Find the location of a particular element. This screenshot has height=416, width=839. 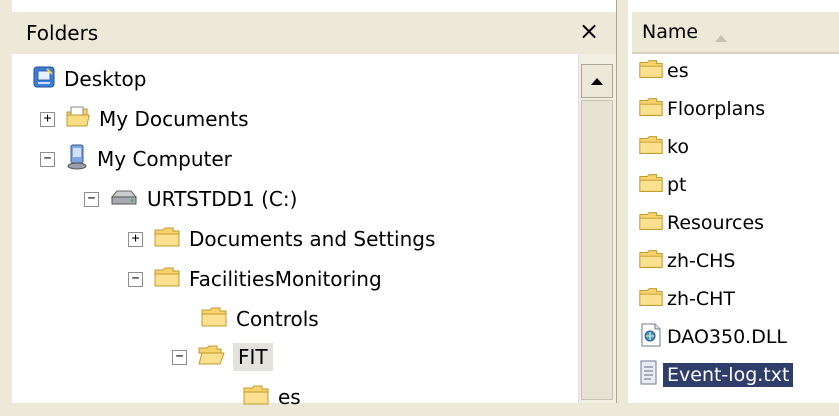

tree-item-label: es is located at coordinates (289, 397).